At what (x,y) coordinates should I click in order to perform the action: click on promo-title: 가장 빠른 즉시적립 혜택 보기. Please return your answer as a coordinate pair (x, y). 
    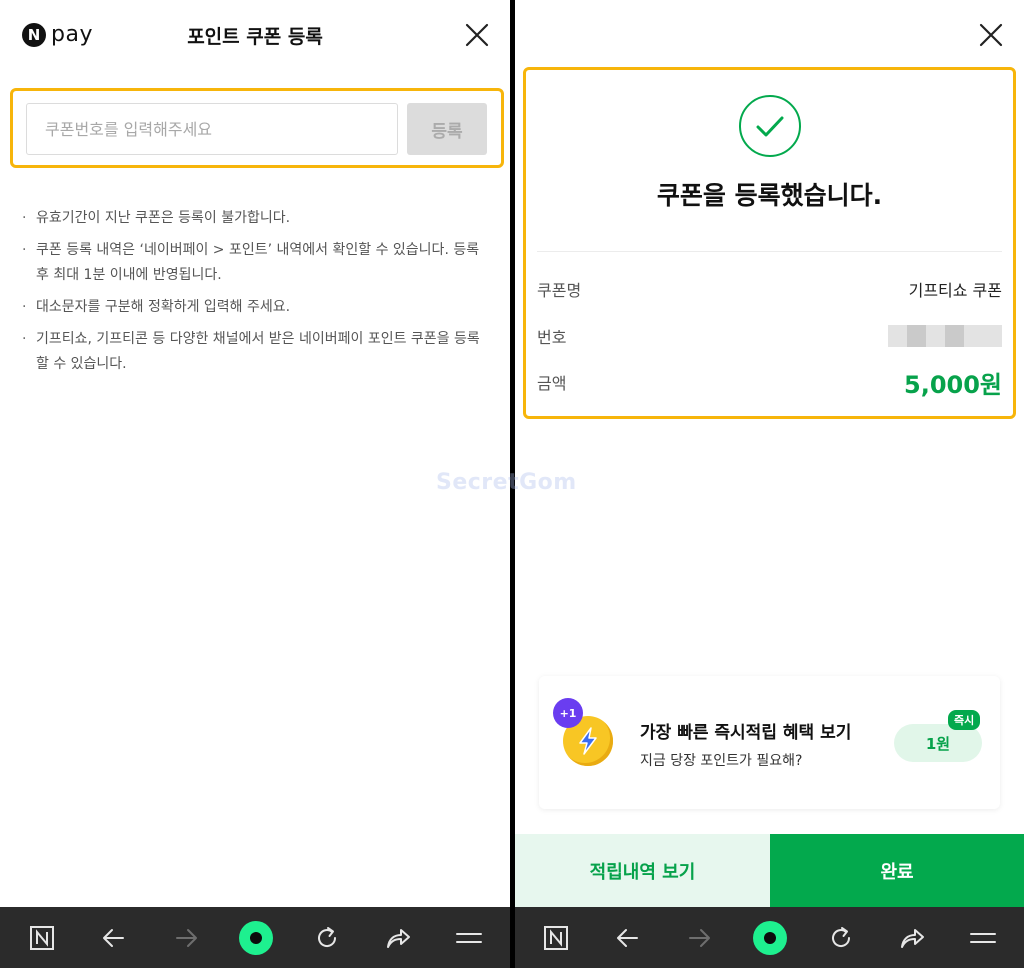
    Looking at the image, I should click on (746, 733).